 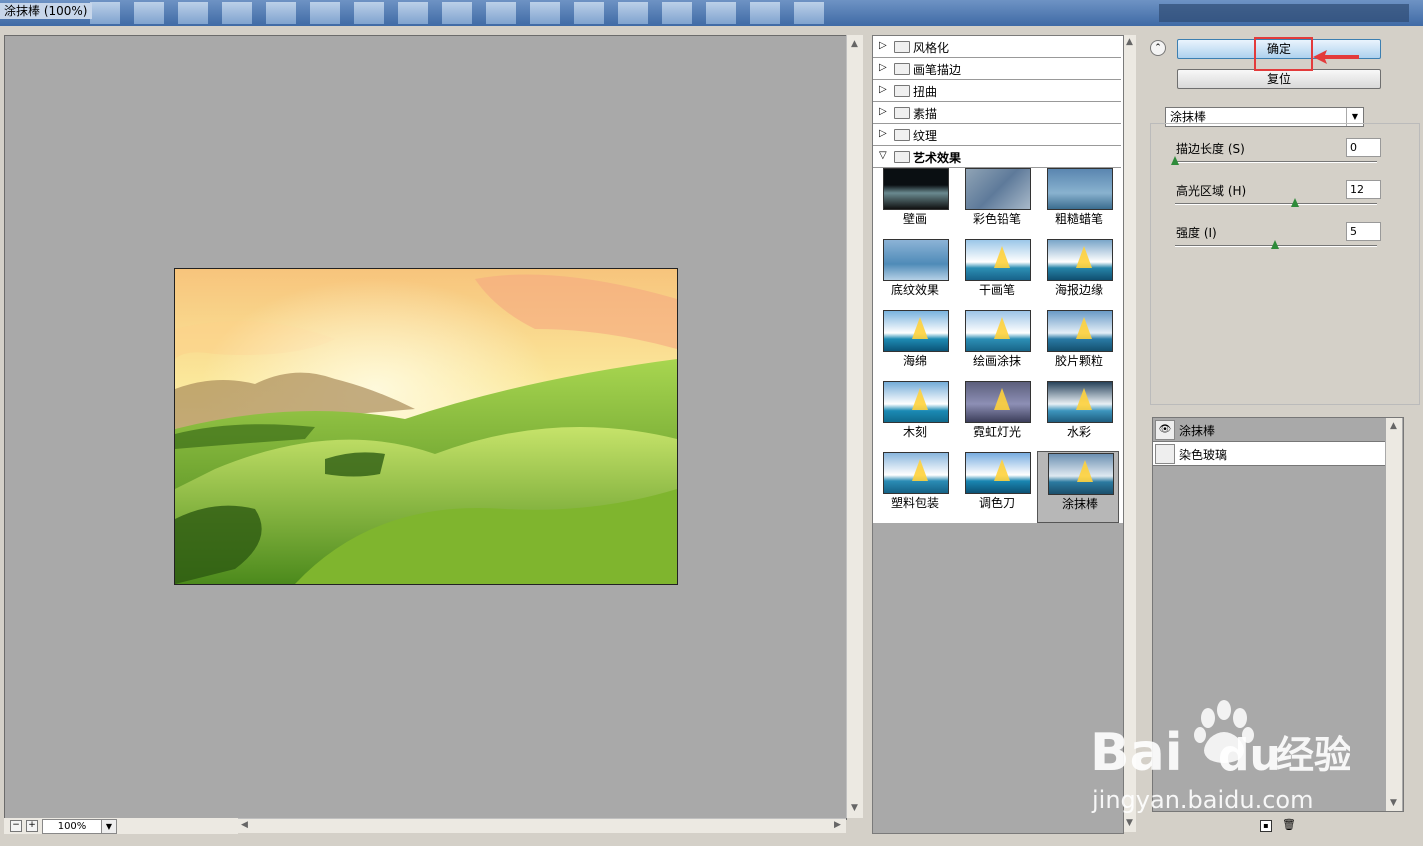 What do you see at coordinates (1394, 614) in the screenshot?
I see `layers-scrollbar: ▲ ▼` at bounding box center [1394, 614].